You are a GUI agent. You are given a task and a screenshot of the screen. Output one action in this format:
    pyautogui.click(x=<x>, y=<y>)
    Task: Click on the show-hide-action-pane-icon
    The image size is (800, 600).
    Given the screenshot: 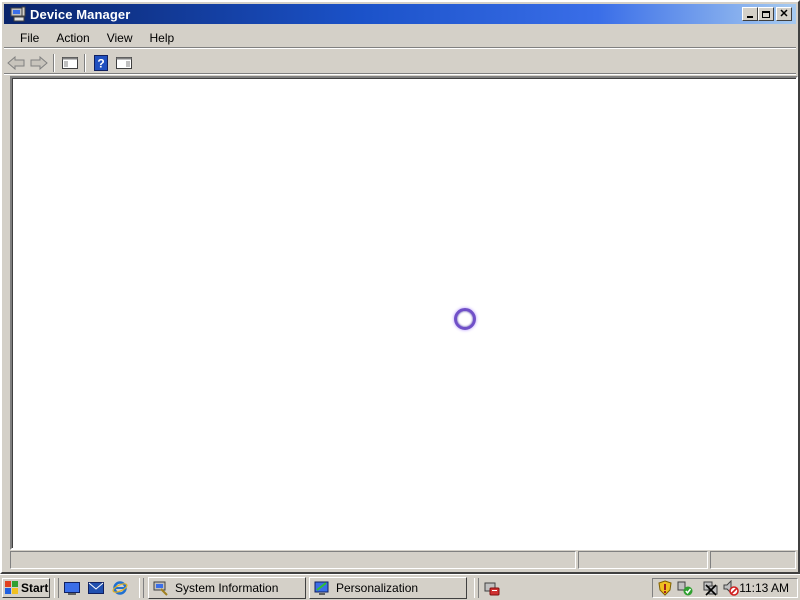 What is the action you would take?
    pyautogui.click(x=124, y=62)
    